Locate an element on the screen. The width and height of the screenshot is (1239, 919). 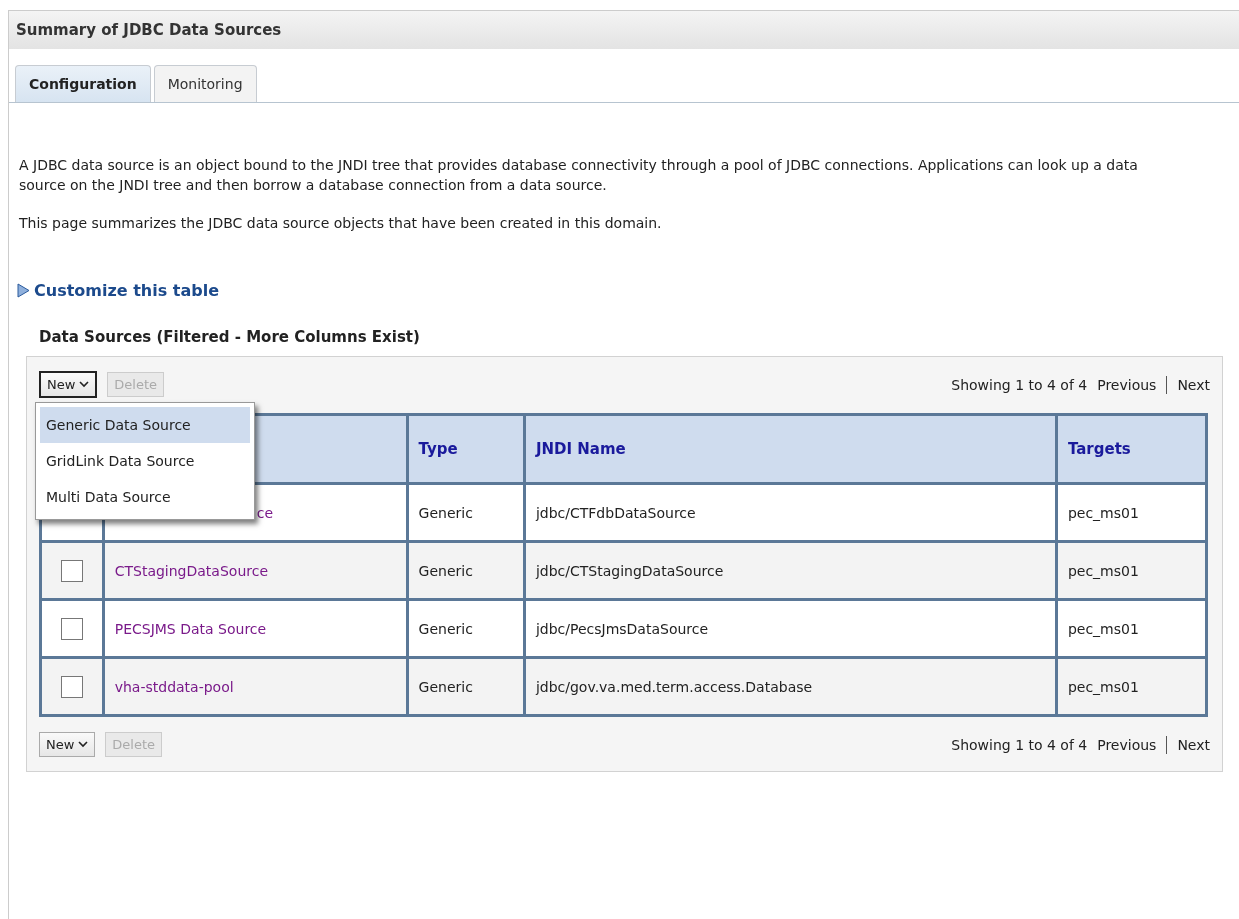
data-source-link: PECSJMS Data Source is located at coordinates (190, 628).